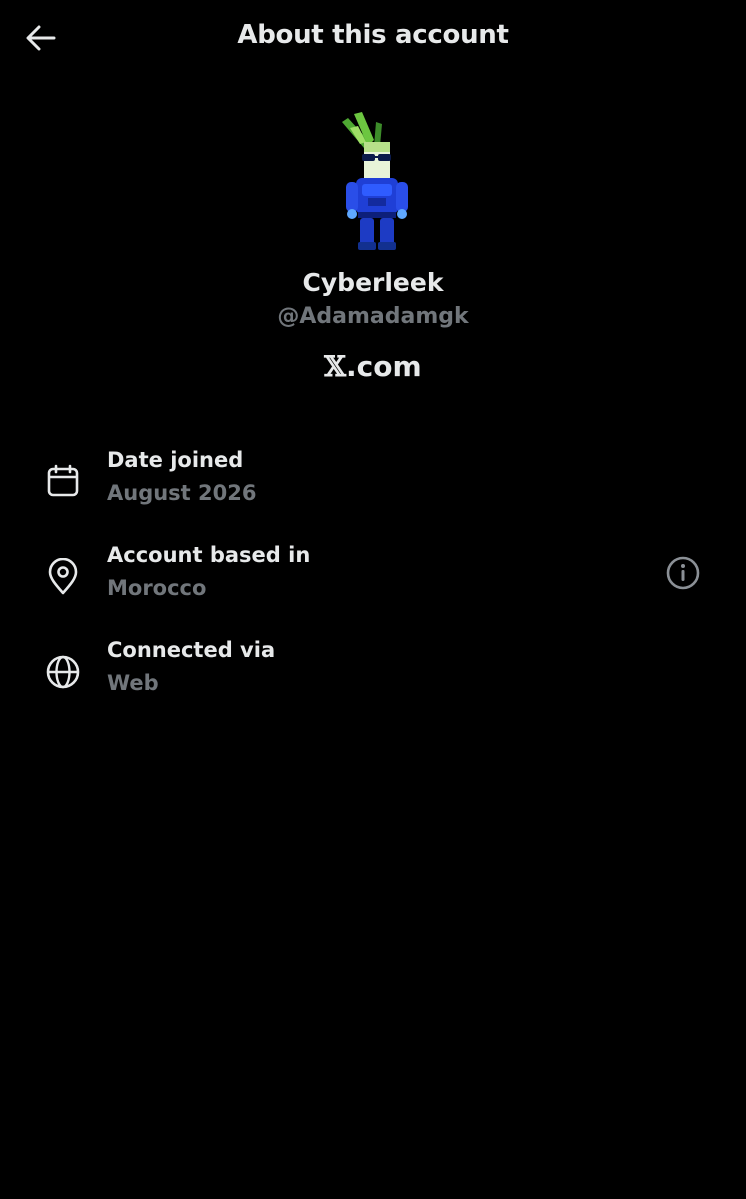  Describe the element at coordinates (157, 588) in the screenshot. I see `detail-value: Morocco` at that location.